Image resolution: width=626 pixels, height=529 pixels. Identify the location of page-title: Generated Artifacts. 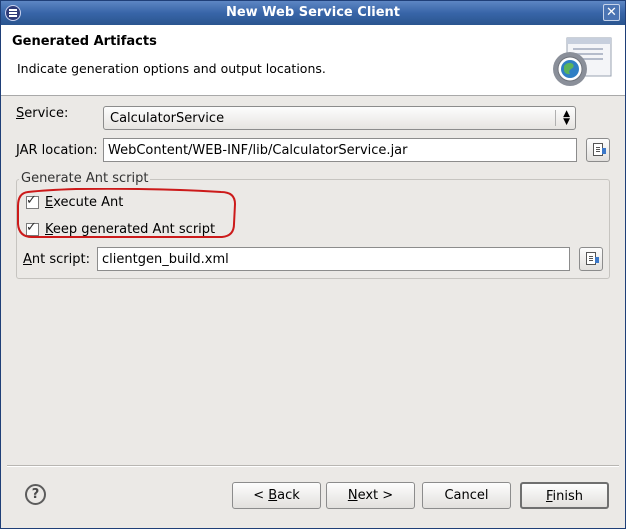
(84, 41).